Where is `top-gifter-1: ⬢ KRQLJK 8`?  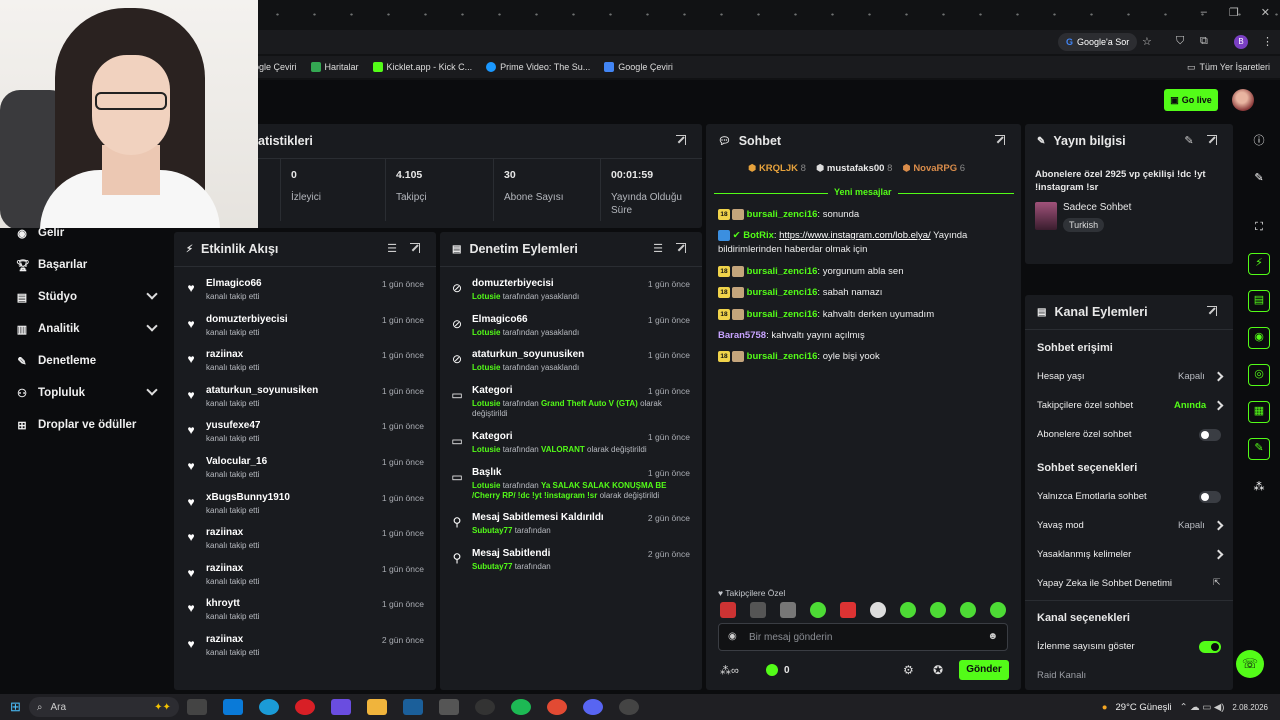
top-gifter-1: ⬢ KRQLJK 8 is located at coordinates (777, 168).